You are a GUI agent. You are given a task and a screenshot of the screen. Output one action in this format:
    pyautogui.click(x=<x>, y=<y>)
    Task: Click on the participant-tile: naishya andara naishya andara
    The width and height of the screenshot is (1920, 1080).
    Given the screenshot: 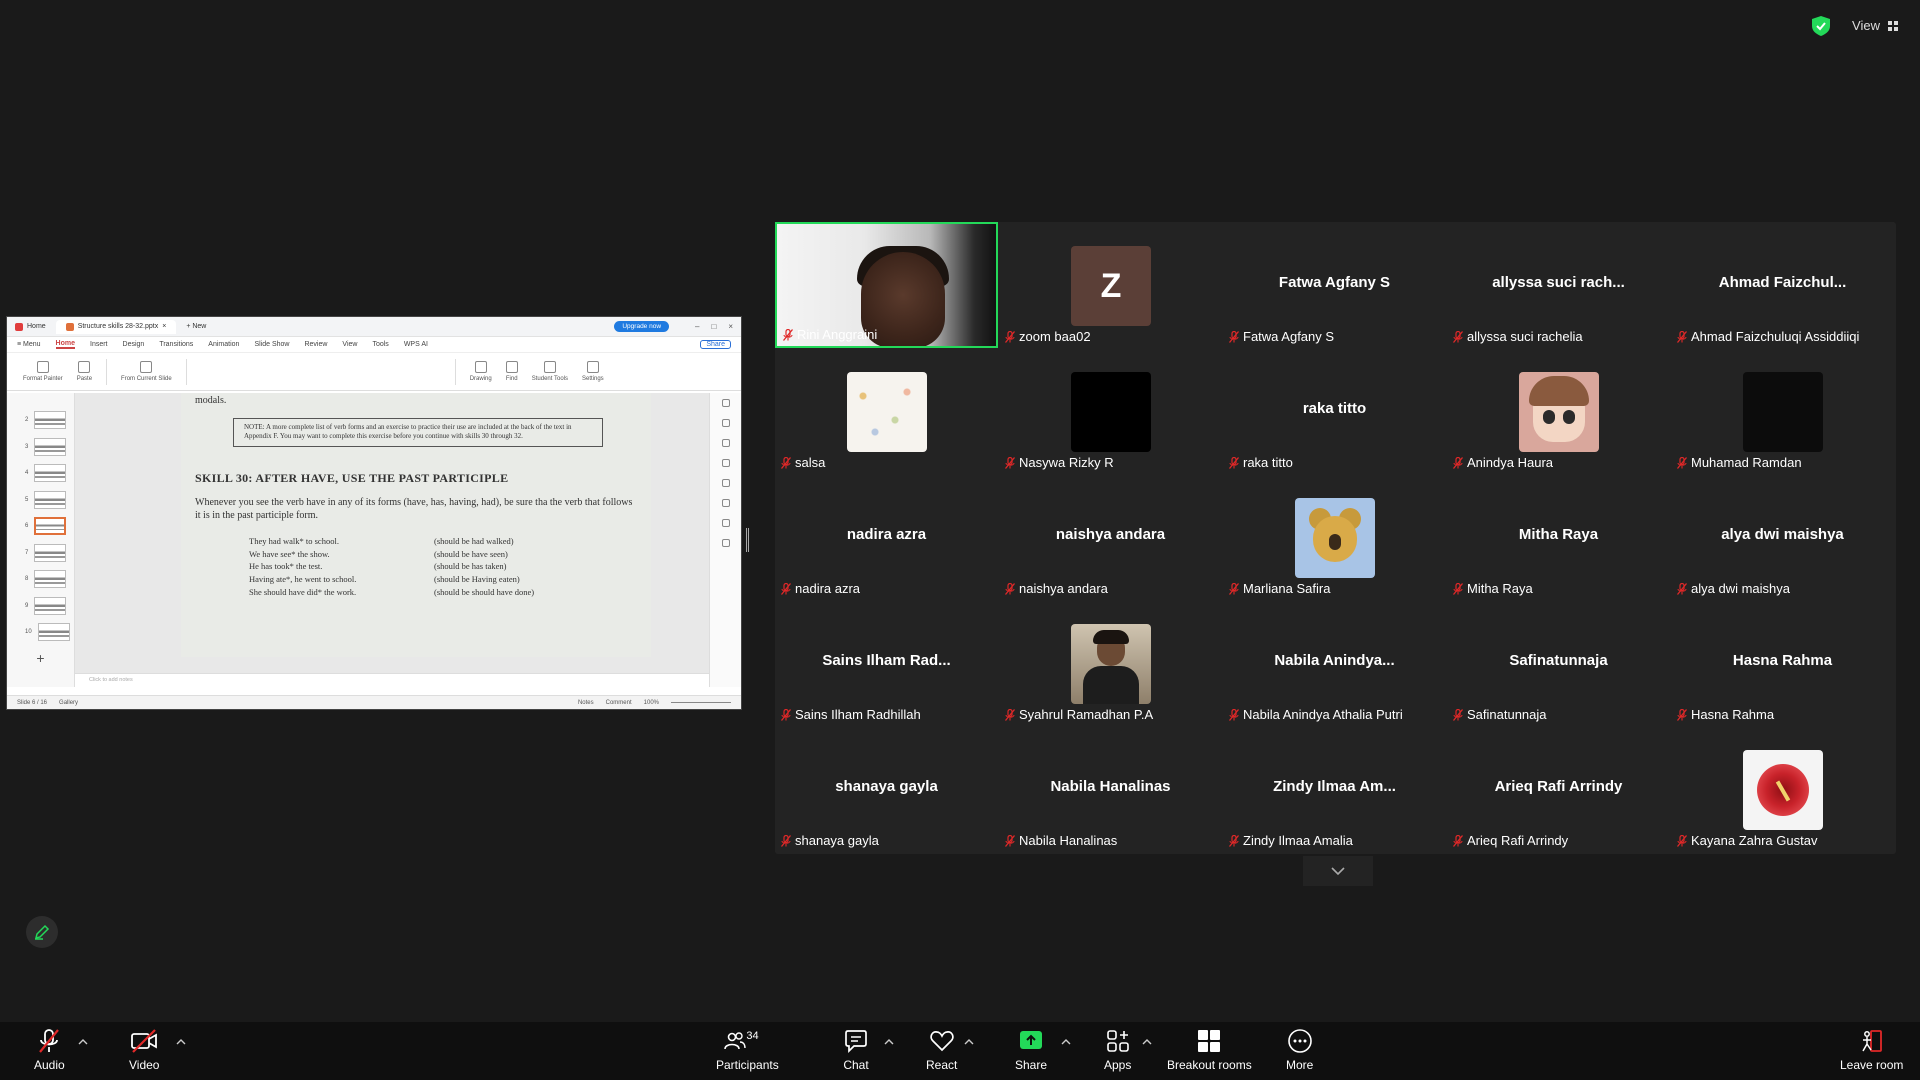 What is the action you would take?
    pyautogui.click(x=1110, y=537)
    